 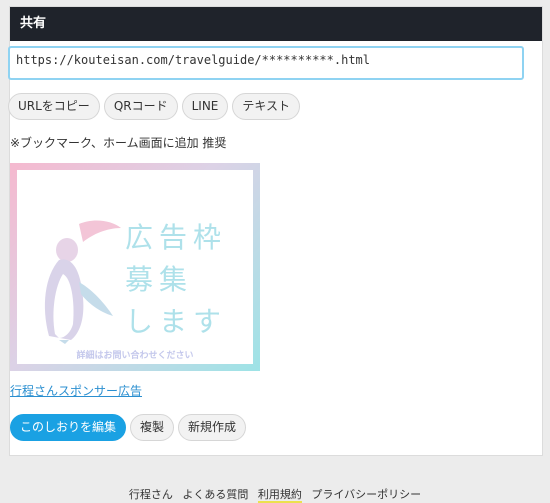 What do you see at coordinates (54, 106) in the screenshot?
I see `copy-url-button: URLをコピー` at bounding box center [54, 106].